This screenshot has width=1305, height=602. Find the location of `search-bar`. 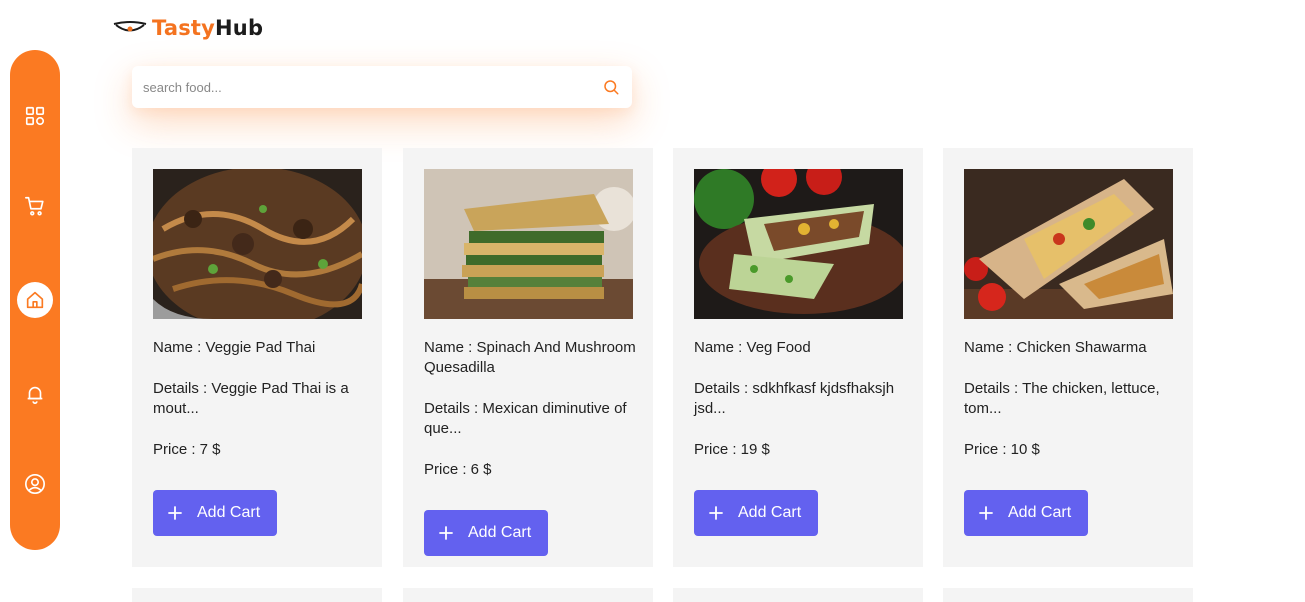

search-bar is located at coordinates (382, 87).